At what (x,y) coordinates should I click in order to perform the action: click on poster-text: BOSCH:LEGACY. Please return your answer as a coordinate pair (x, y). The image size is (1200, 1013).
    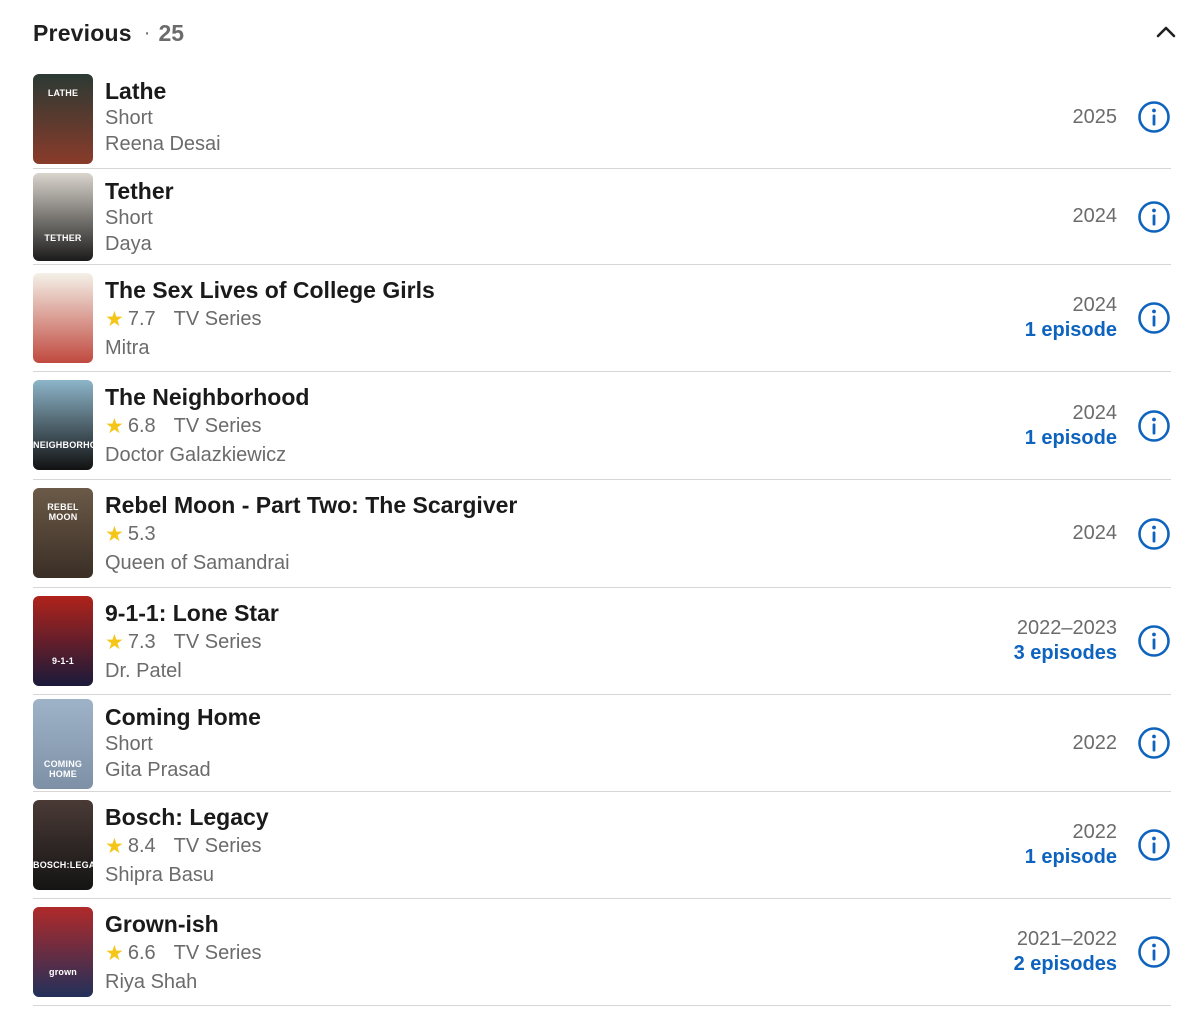
    Looking at the image, I should click on (63, 865).